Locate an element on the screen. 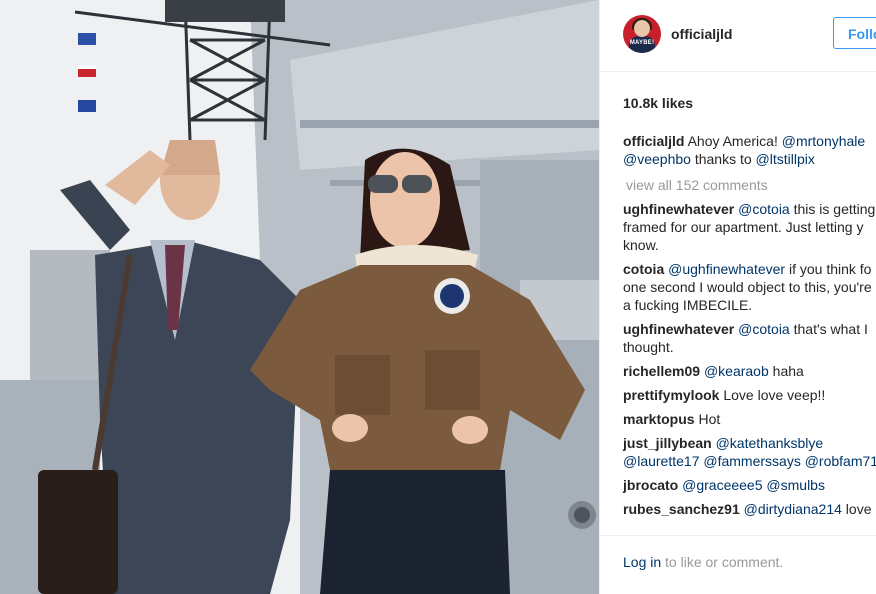 Image resolution: width=876 pixels, height=594 pixels. caption: officialjld Ahoy America! @mrtonyhale is located at coordinates (749, 141).